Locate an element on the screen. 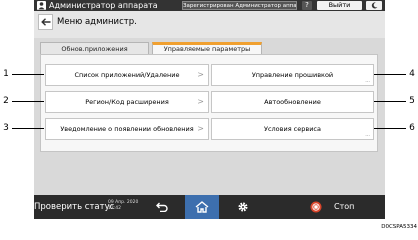 The height and width of the screenshot is (240, 418). stop-icon is located at coordinates (316, 207).